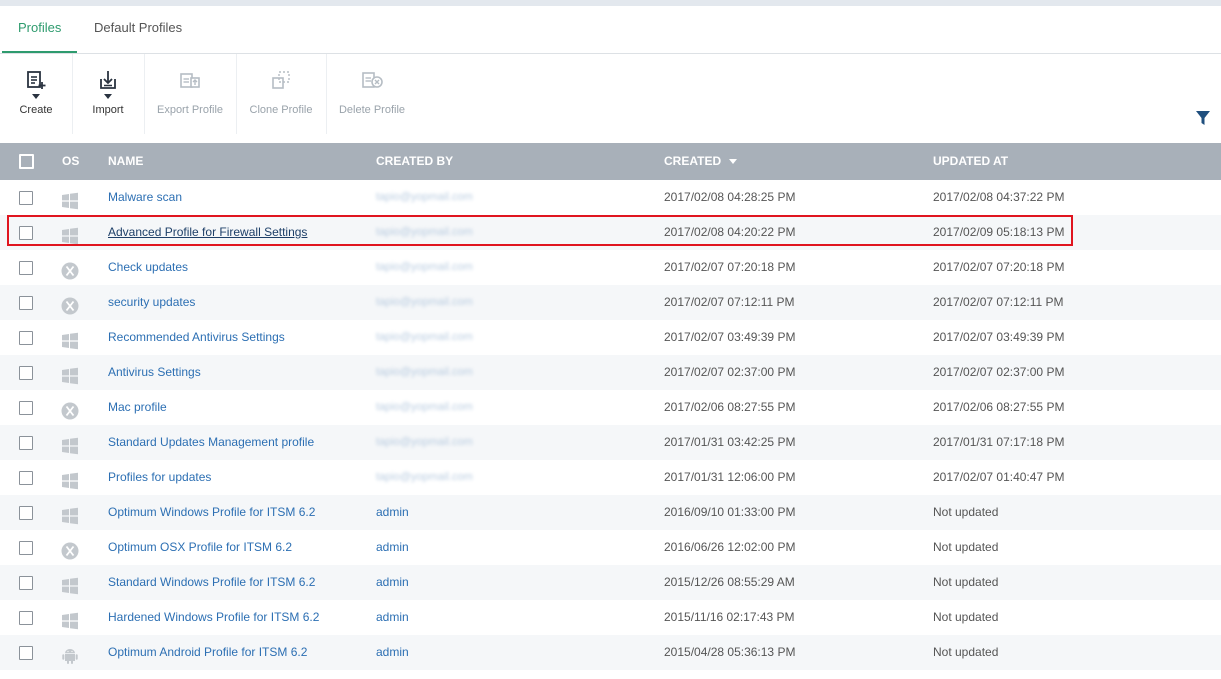 The width and height of the screenshot is (1221, 679). Describe the element at coordinates (159, 477) in the screenshot. I see `profile-name-link: Profiles for updates` at that location.